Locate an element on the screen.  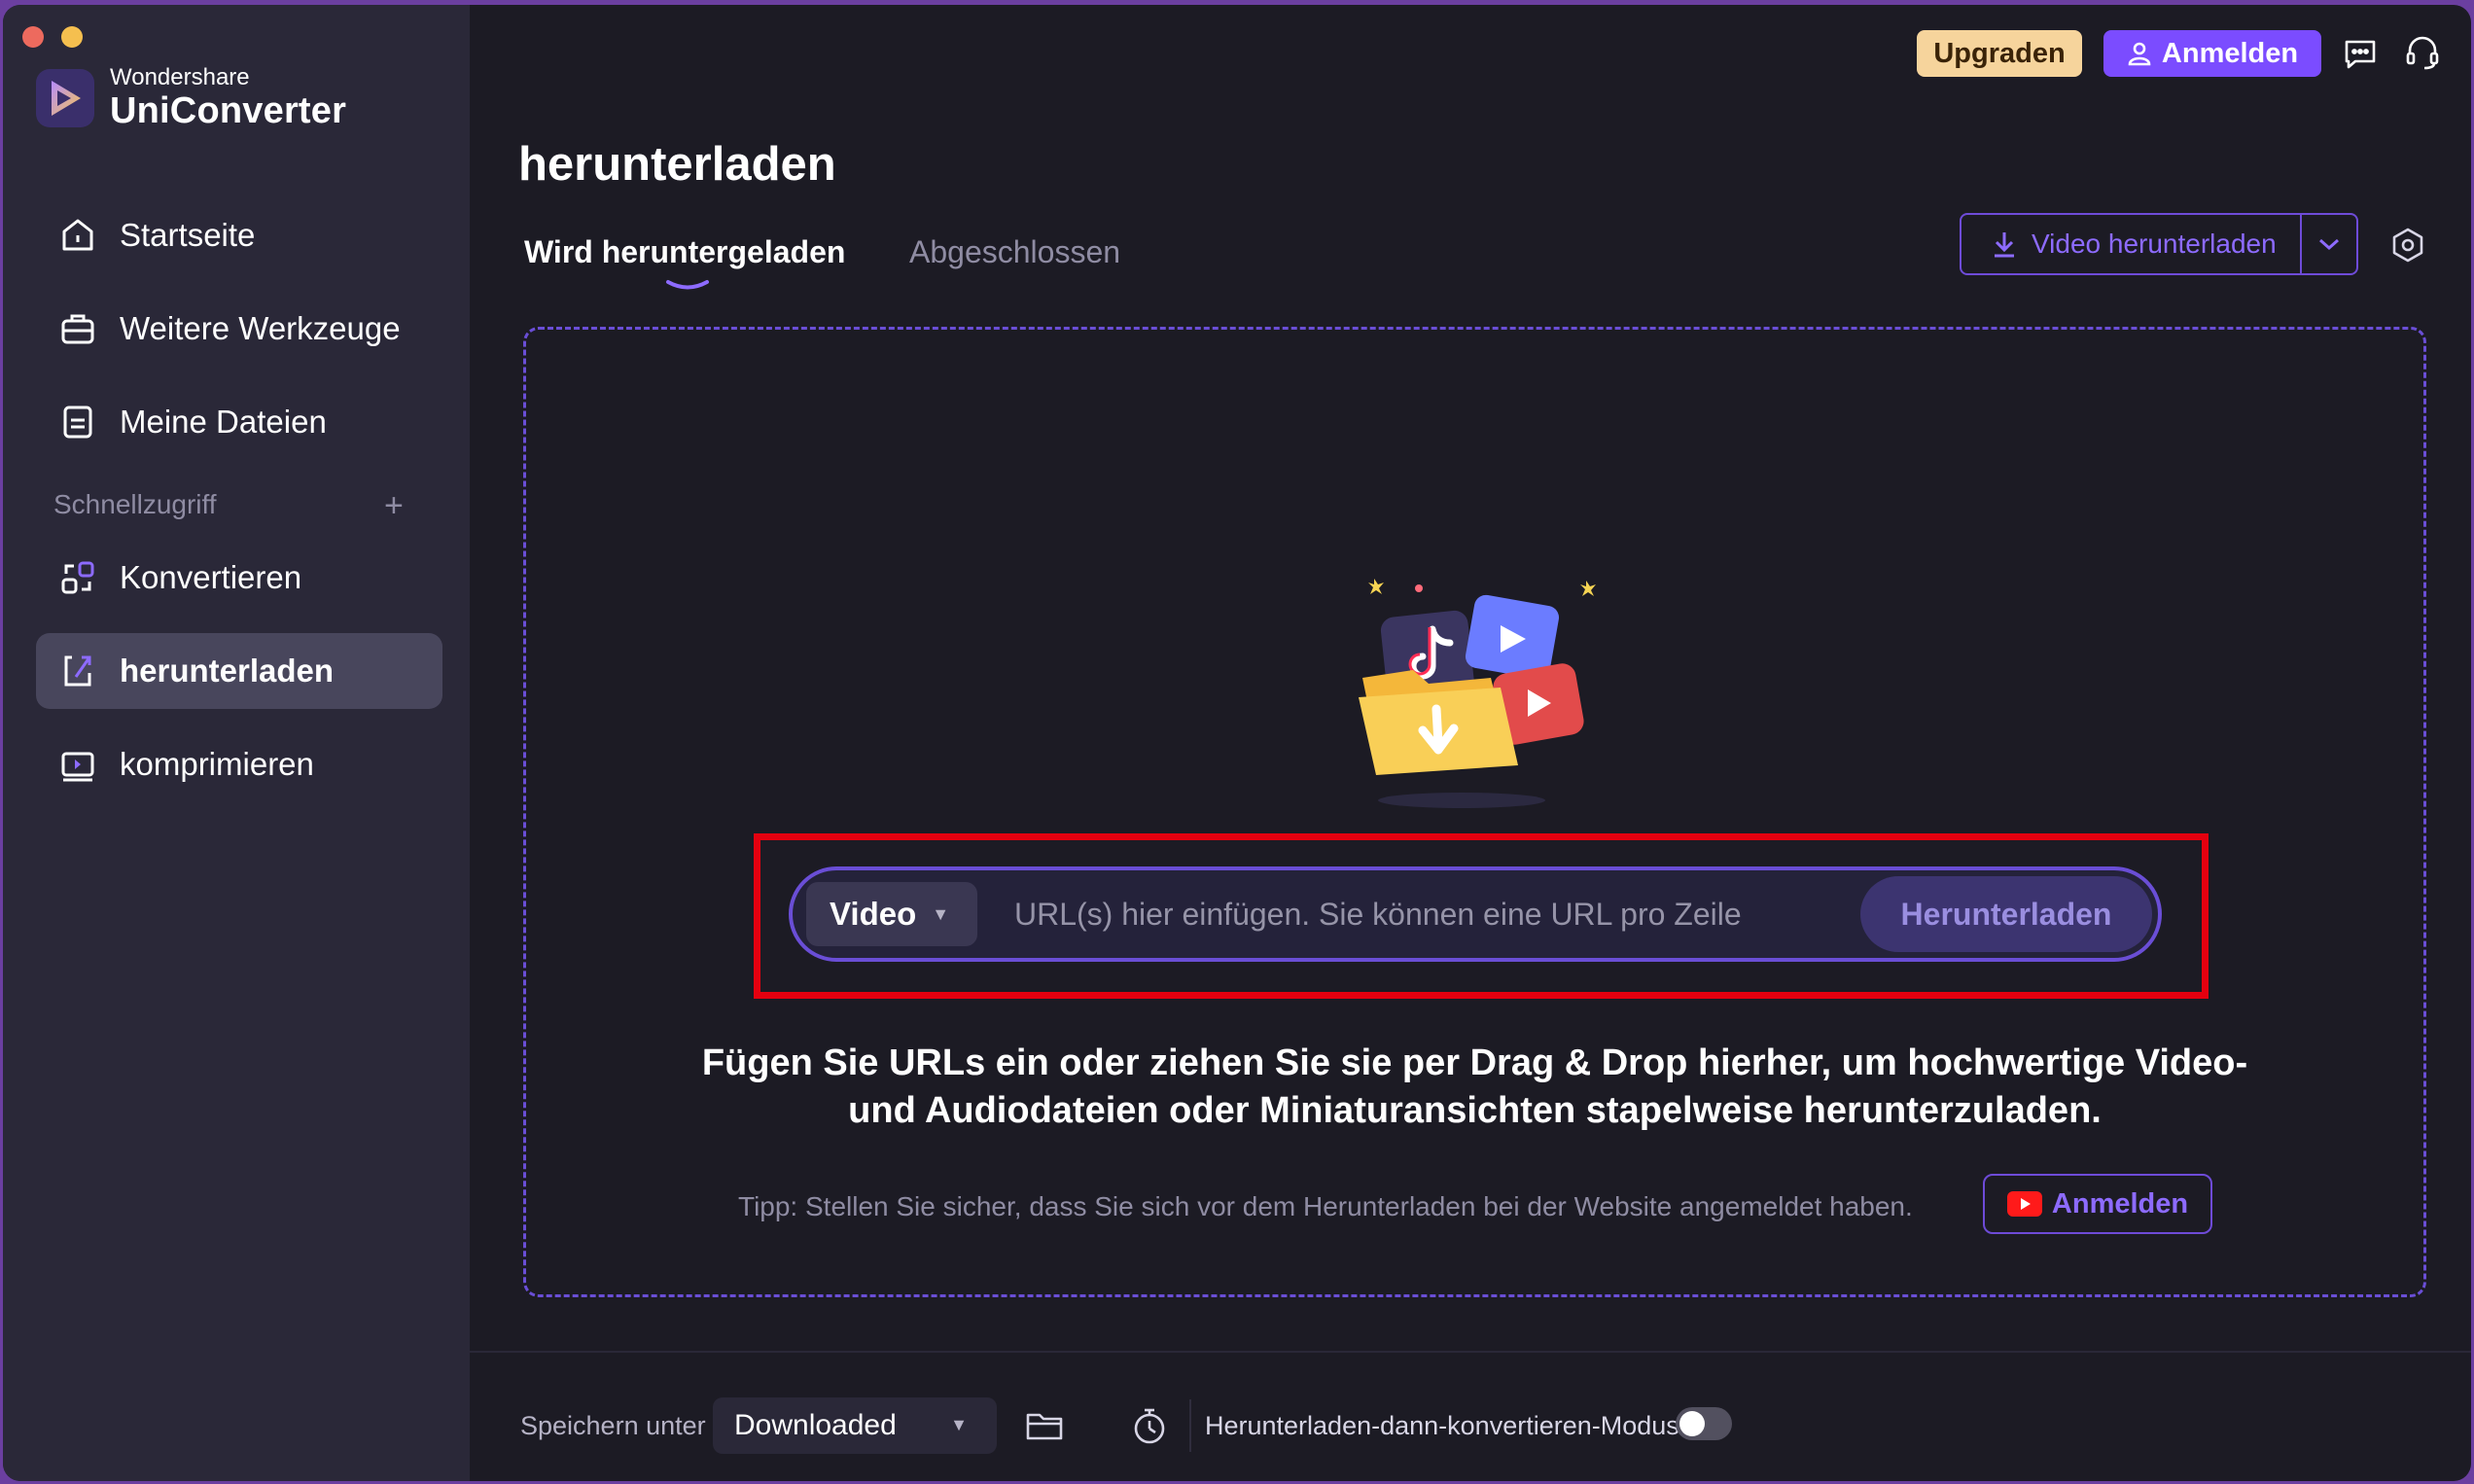
support-headset-icon is located at coordinates (2422, 54).